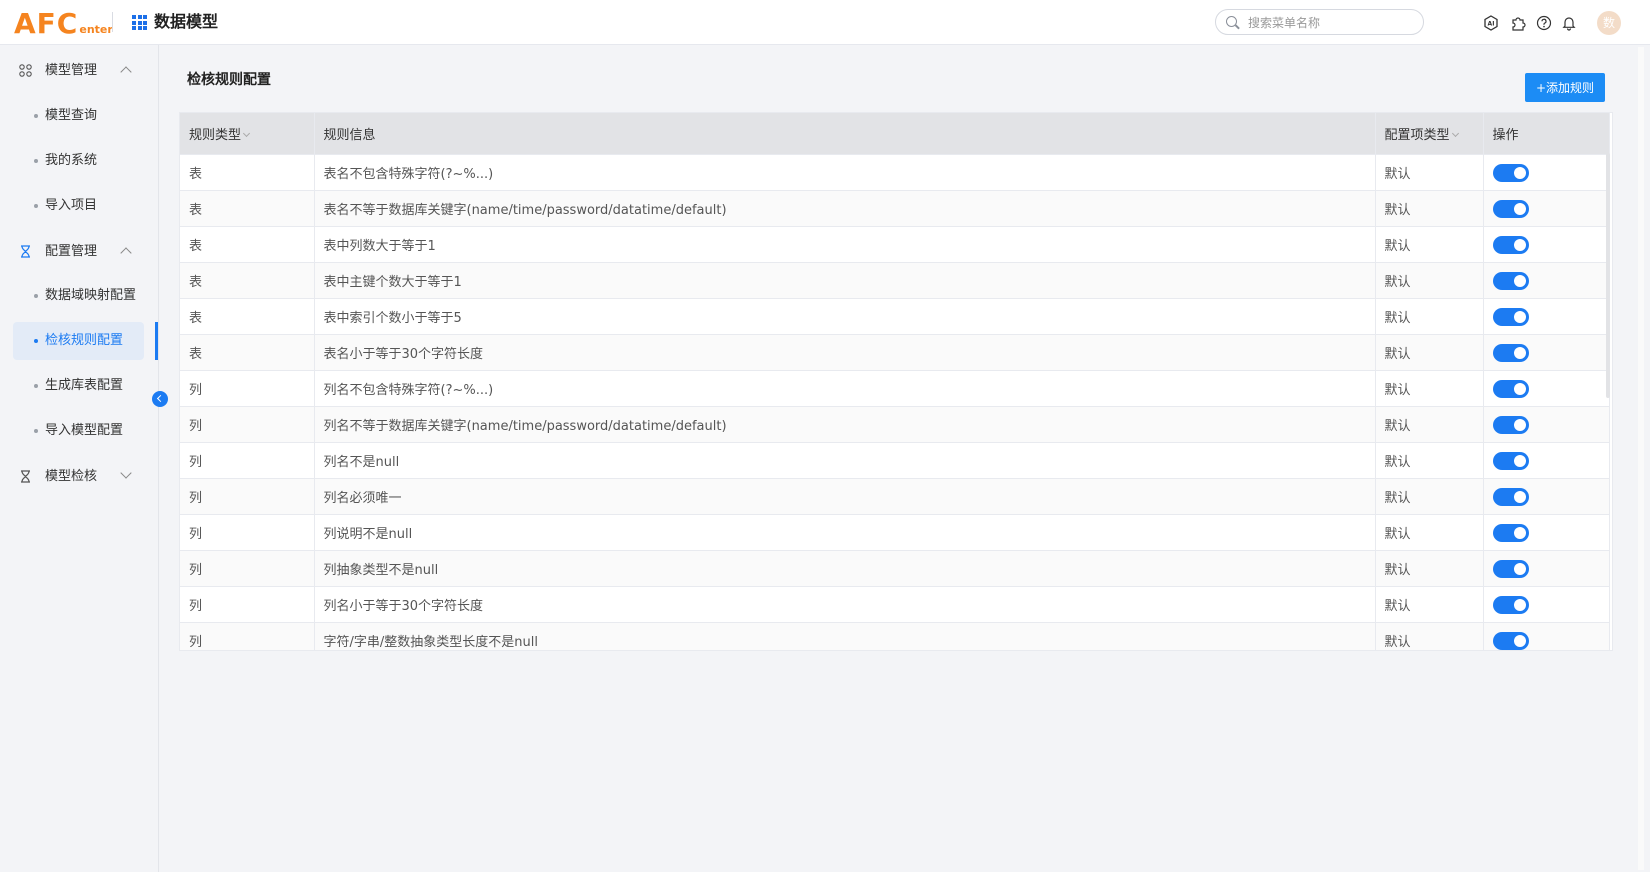  Describe the element at coordinates (1544, 23) in the screenshot. I see `help-icon` at that location.